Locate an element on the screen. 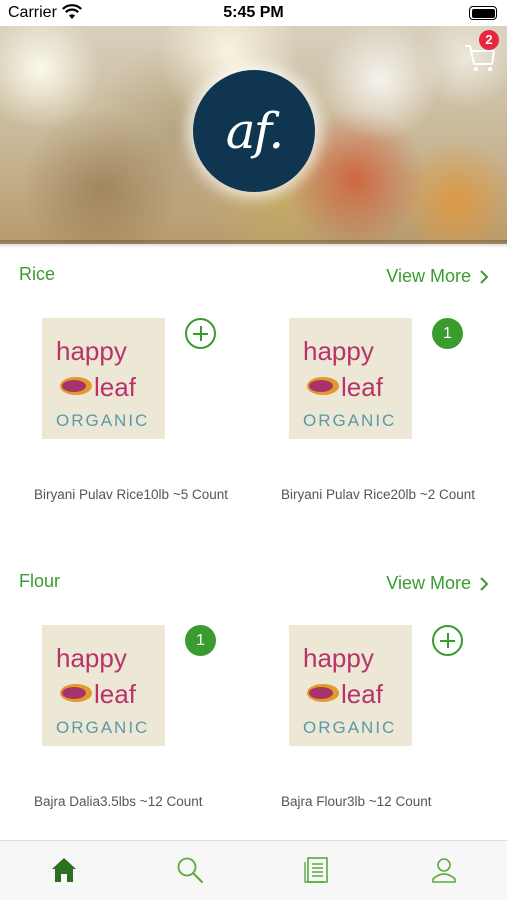 The width and height of the screenshot is (507, 900). view-more-flour-button: View More is located at coordinates (437, 583).